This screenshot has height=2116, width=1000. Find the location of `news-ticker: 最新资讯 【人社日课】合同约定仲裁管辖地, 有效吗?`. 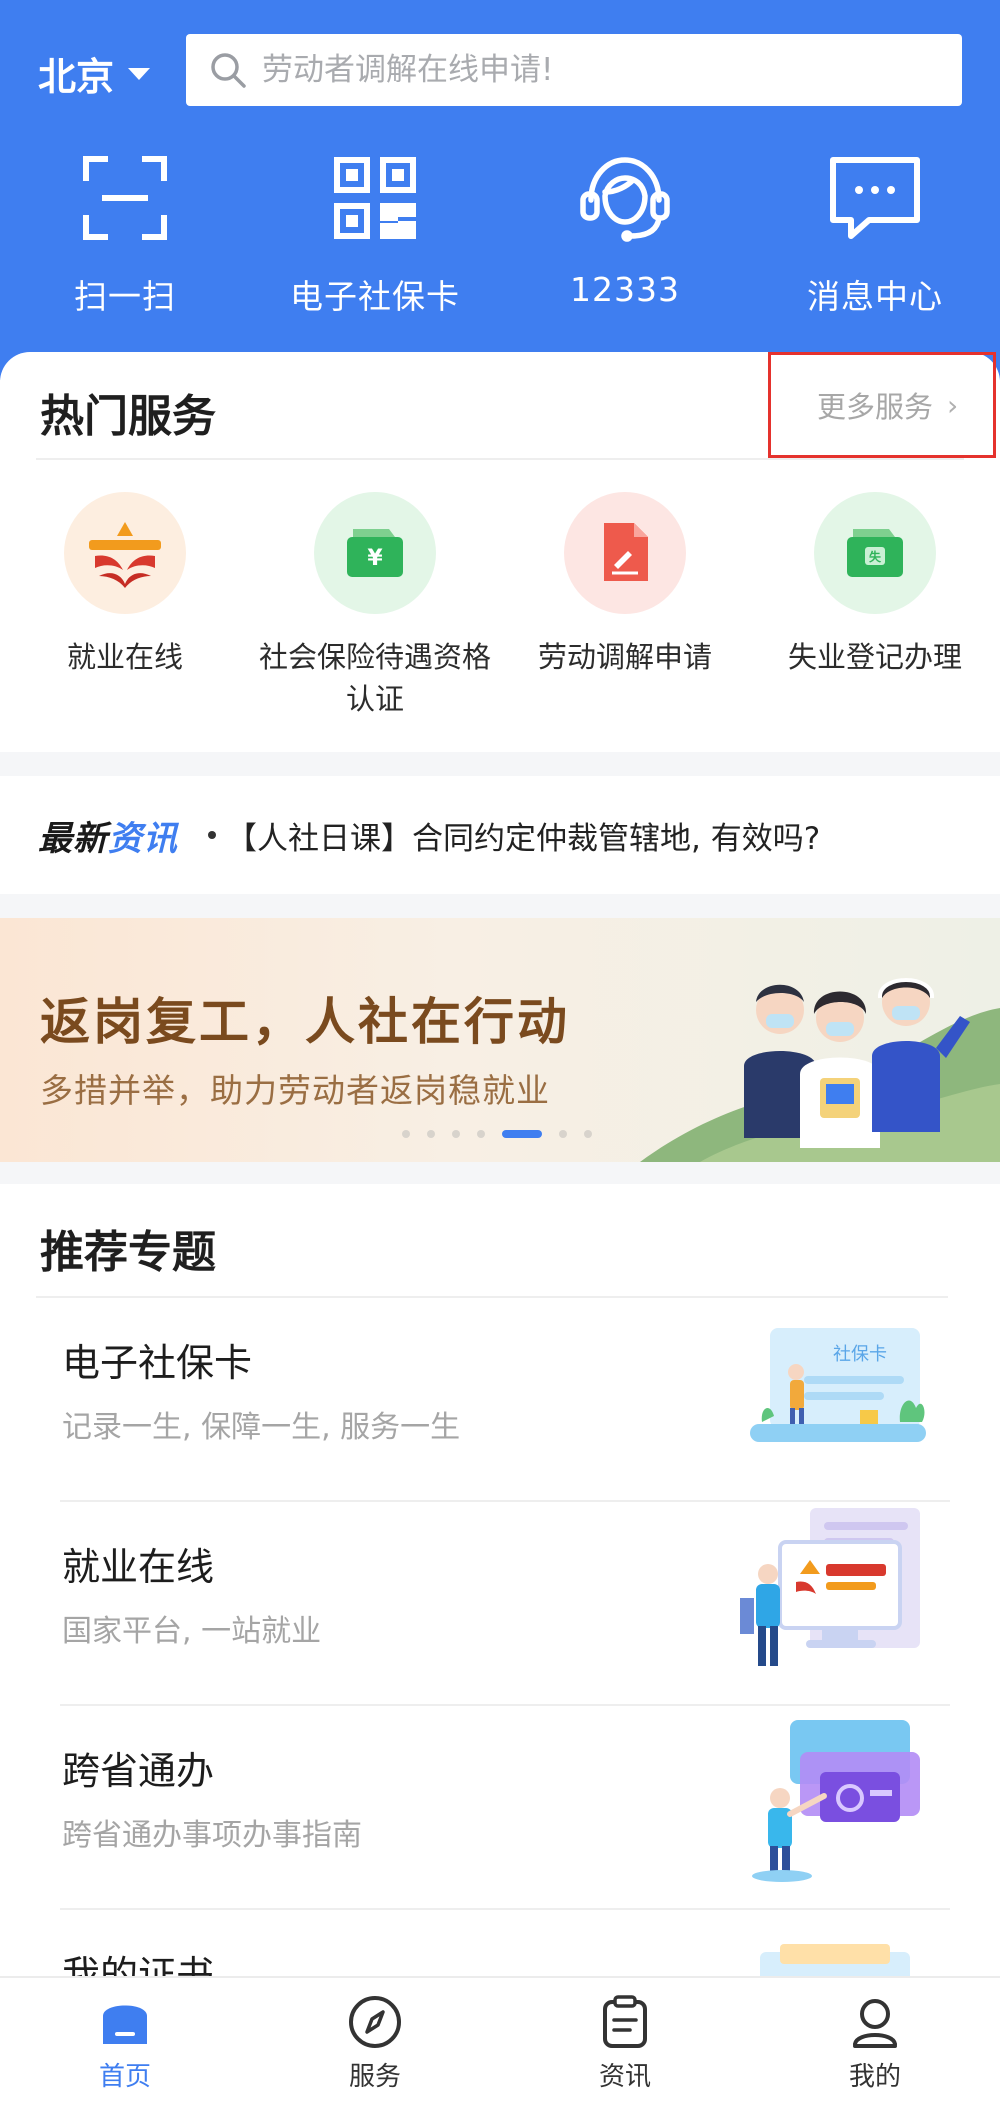

news-ticker: 最新资讯 【人社日课】合同约定仲裁管辖地, 有效吗? is located at coordinates (500, 835).